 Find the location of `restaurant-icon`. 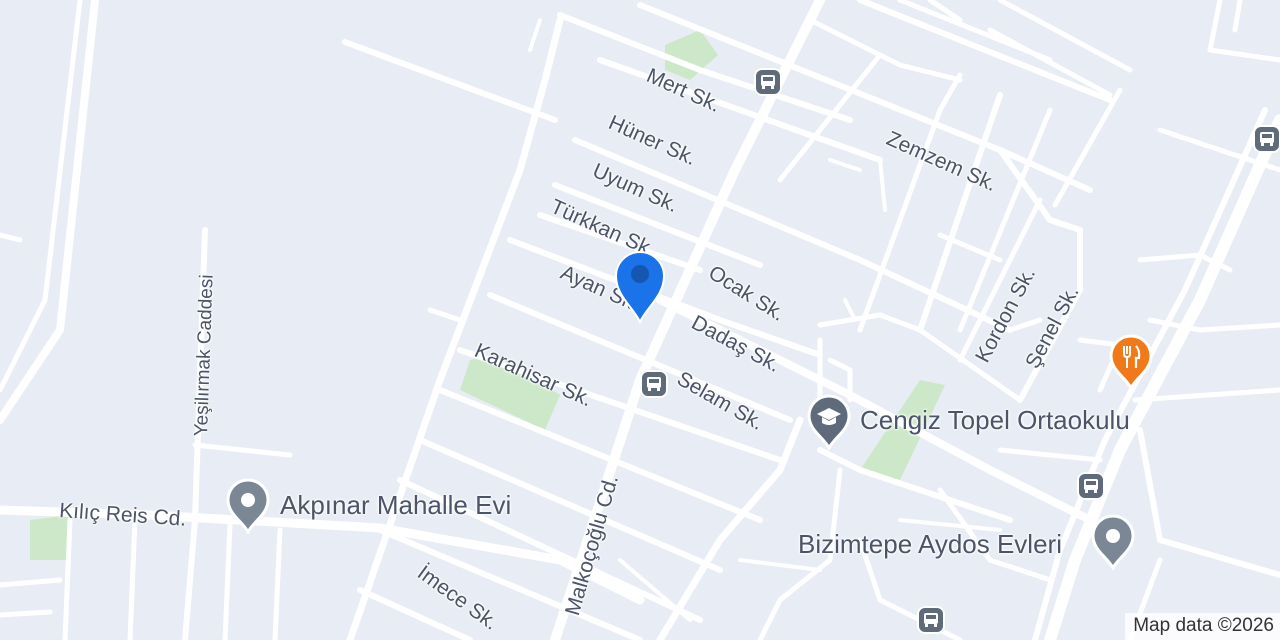

restaurant-icon is located at coordinates (1131, 362).